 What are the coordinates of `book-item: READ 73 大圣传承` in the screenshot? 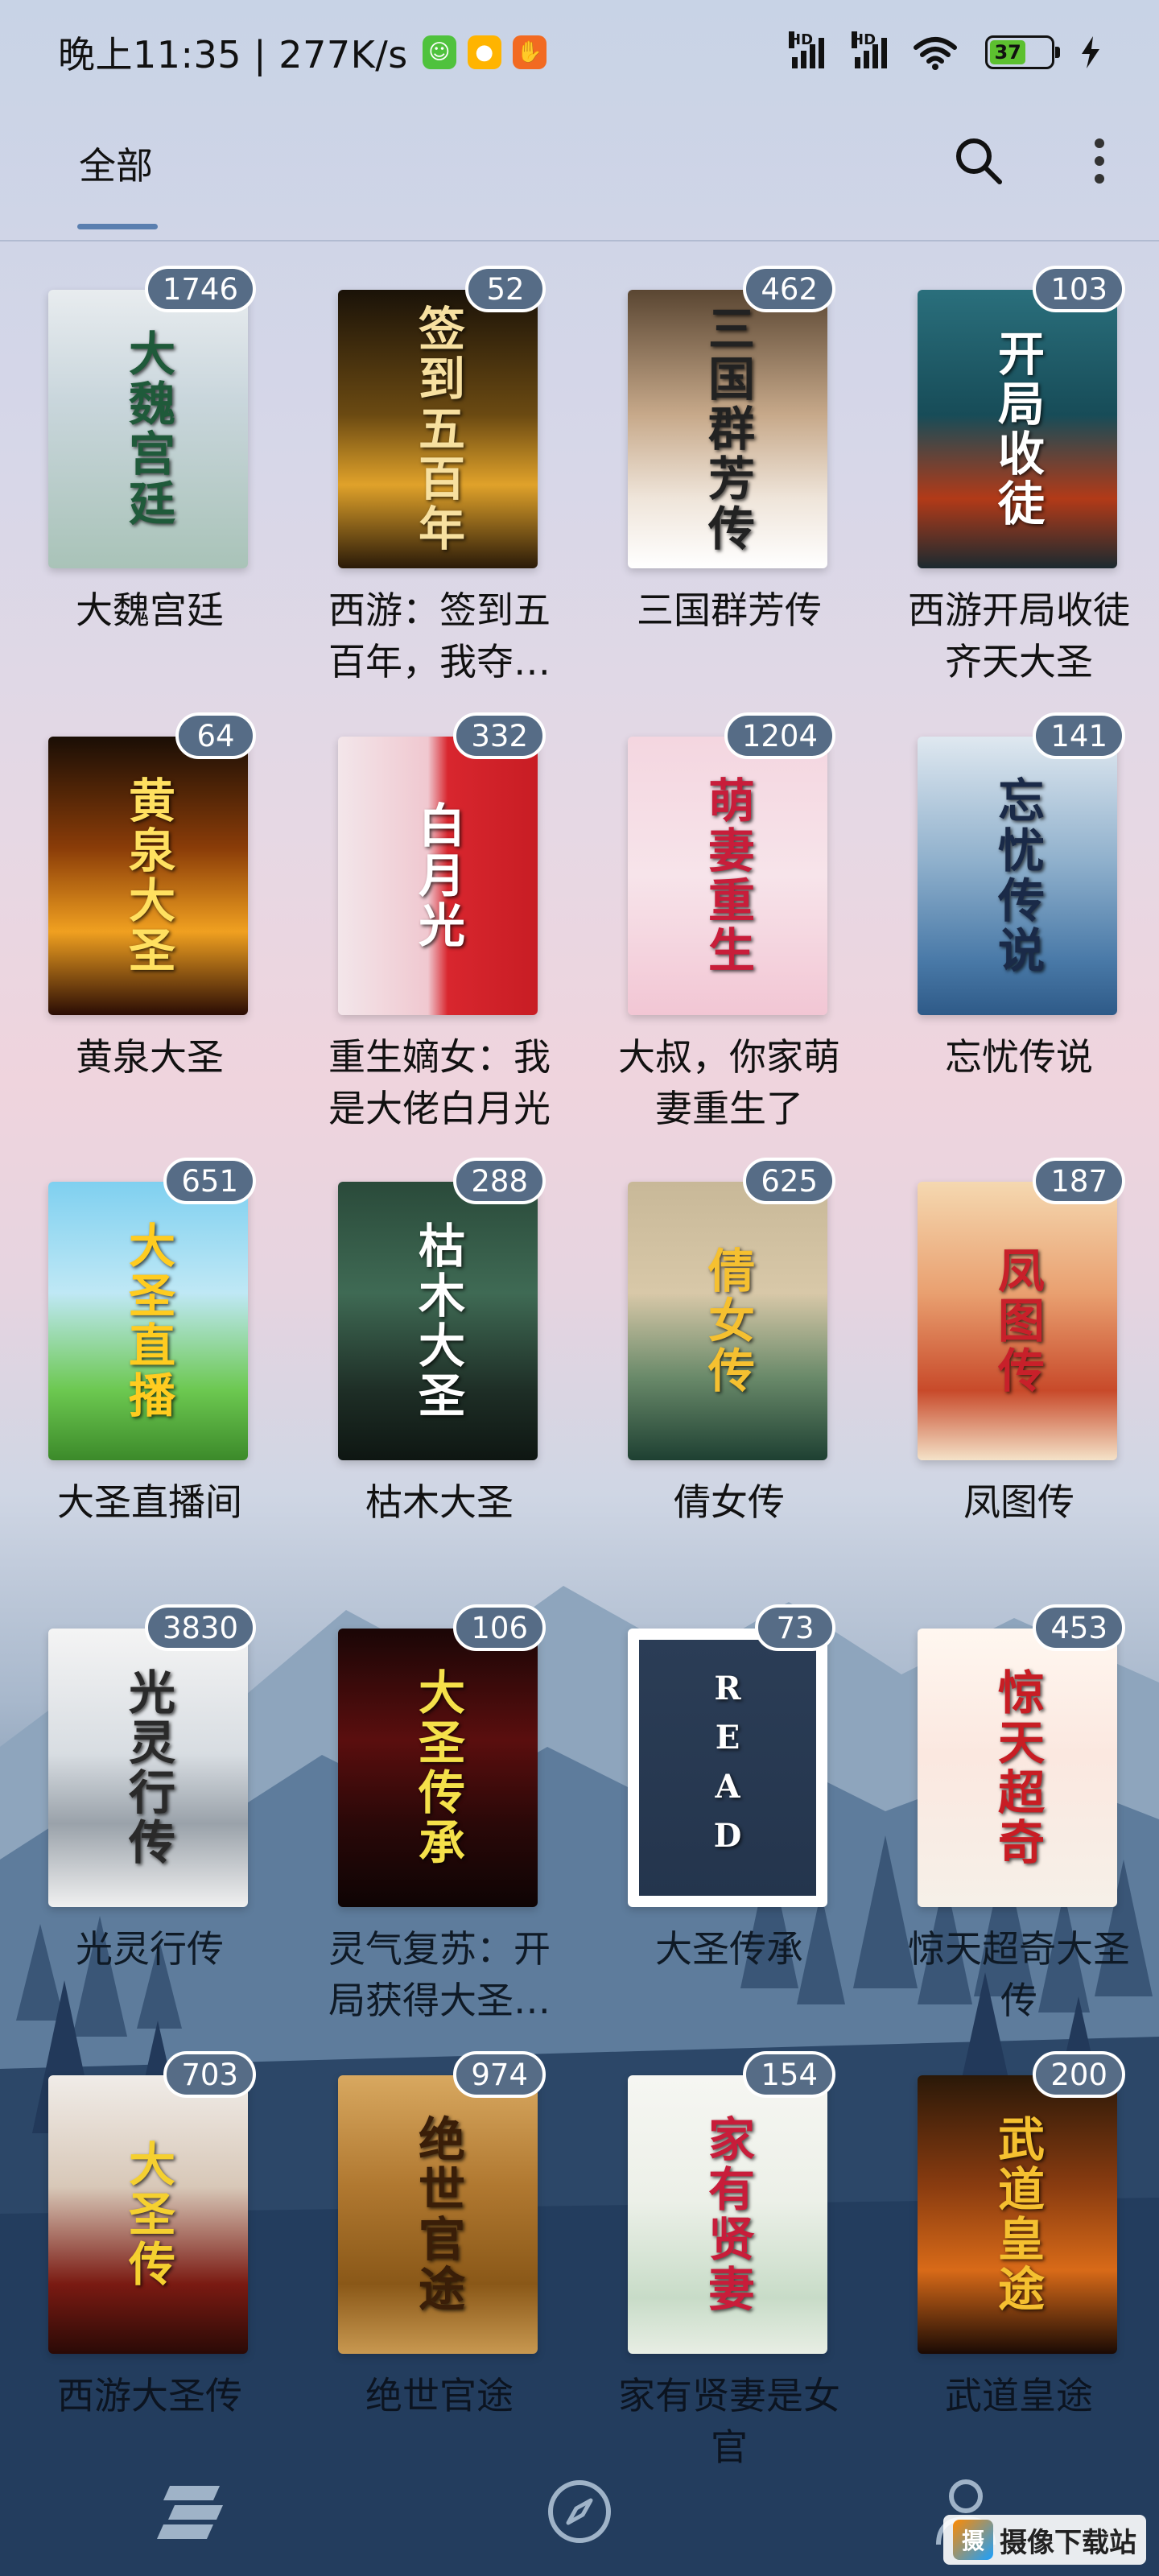 It's located at (721, 1805).